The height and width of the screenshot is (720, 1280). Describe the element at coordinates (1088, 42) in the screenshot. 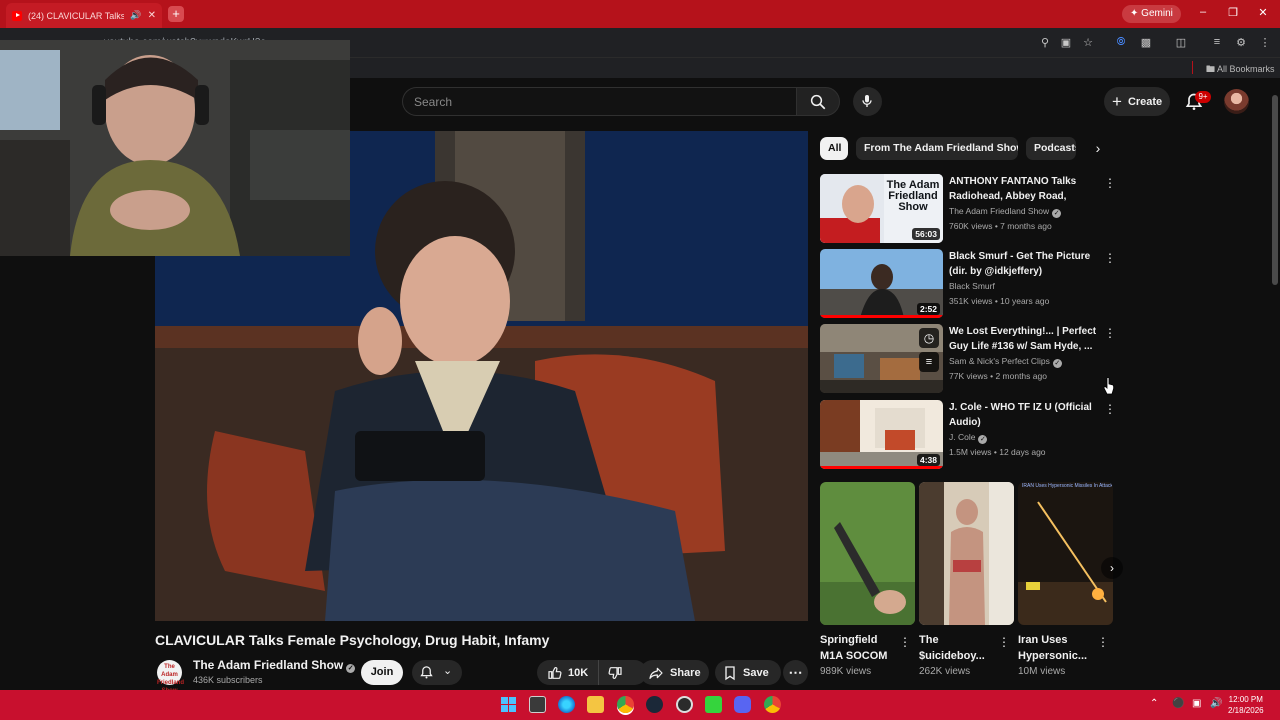

I see `bookmark-star-icon: ☆` at that location.